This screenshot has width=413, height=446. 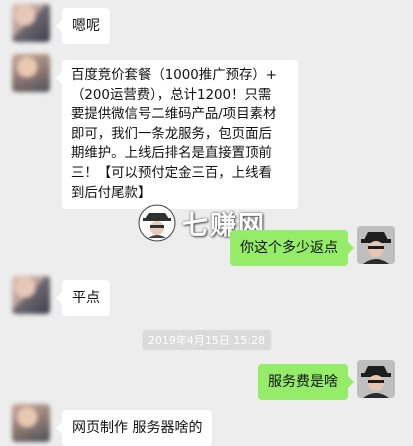 I want to click on message-bubble-sent: 你这个多少返点, so click(x=292, y=248).